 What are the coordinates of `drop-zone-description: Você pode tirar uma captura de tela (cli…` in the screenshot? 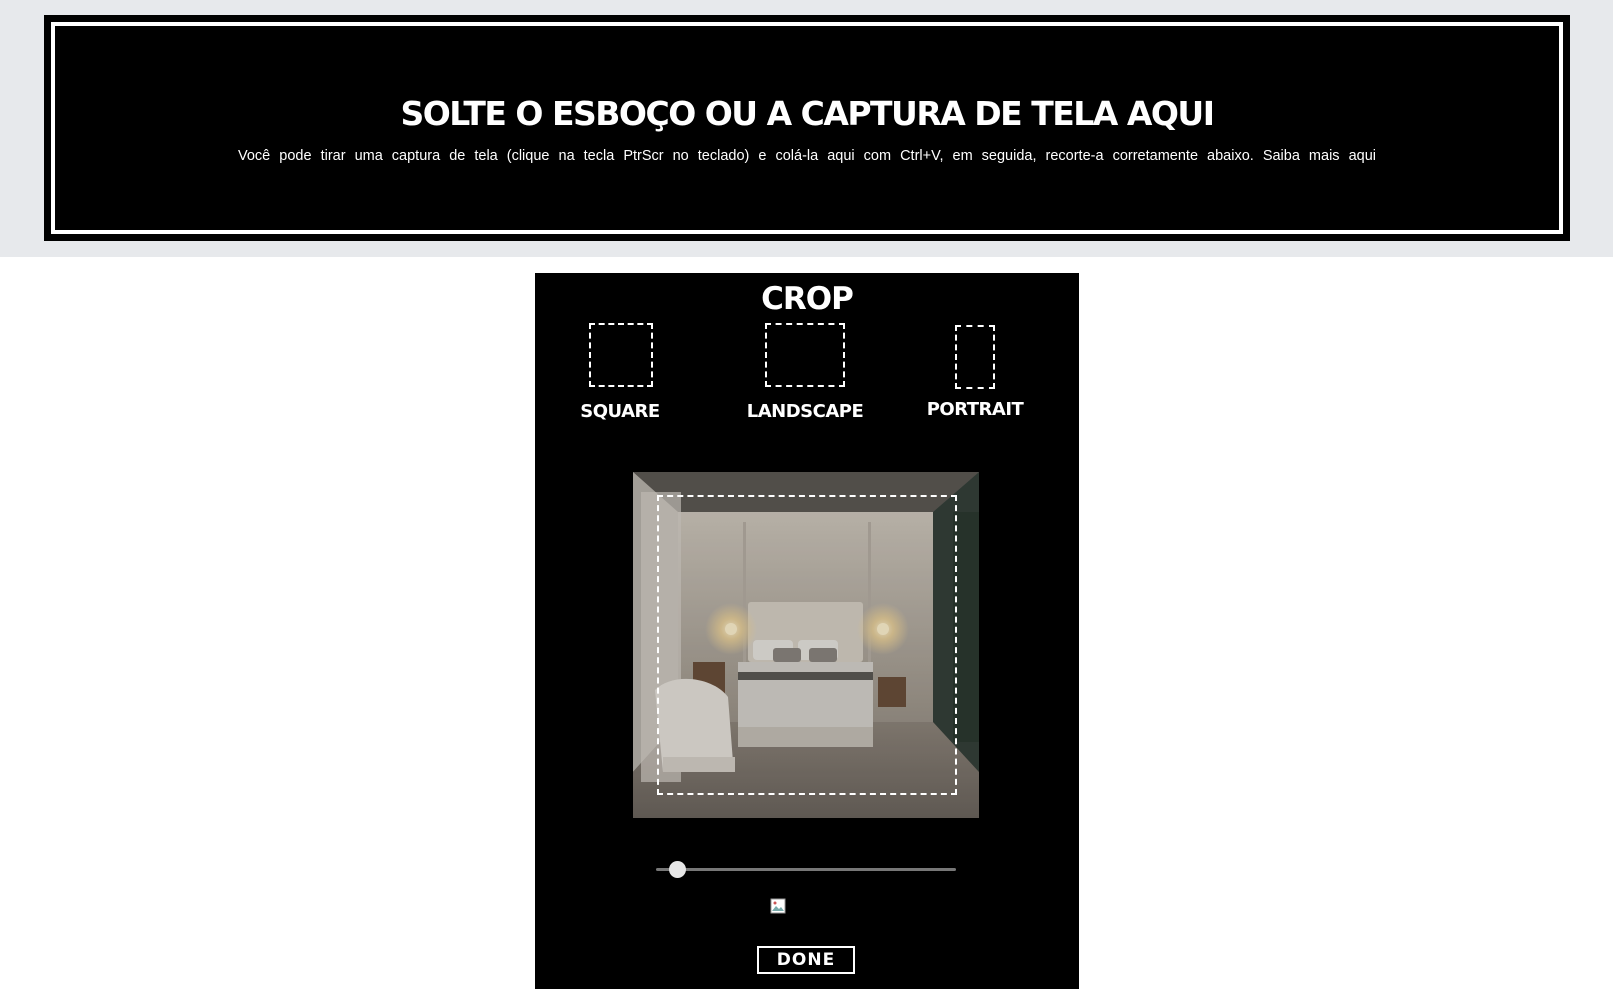 It's located at (807, 156).